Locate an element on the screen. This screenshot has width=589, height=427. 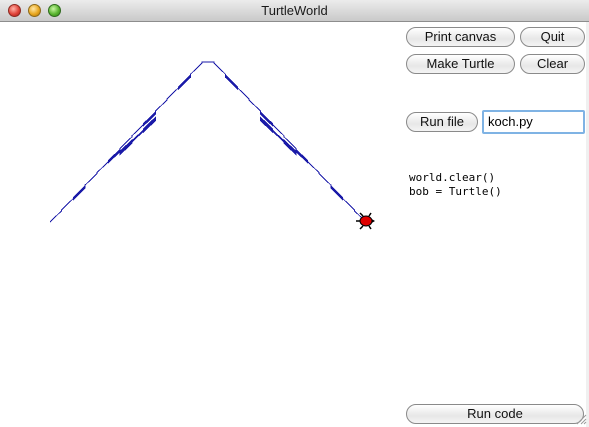
quit-button: Quit is located at coordinates (552, 37).